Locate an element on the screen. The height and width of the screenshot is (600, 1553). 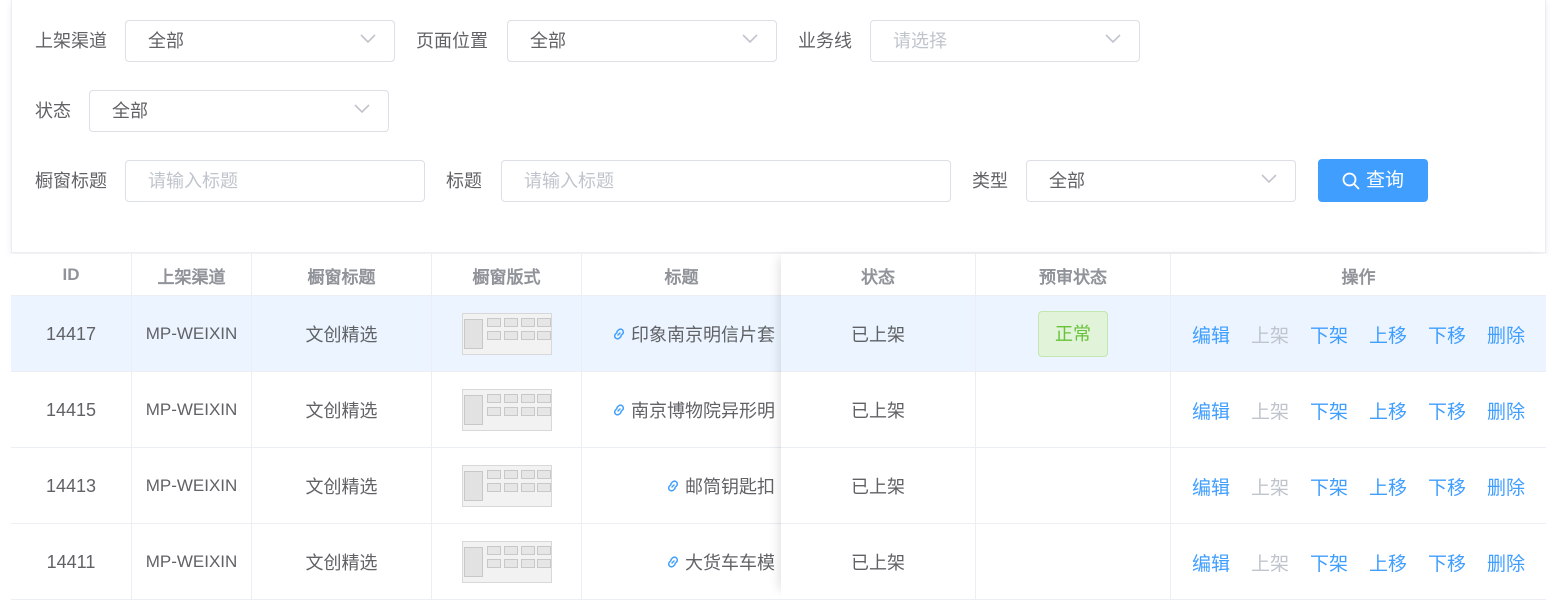
business-select: 请选择 is located at coordinates (1005, 41).